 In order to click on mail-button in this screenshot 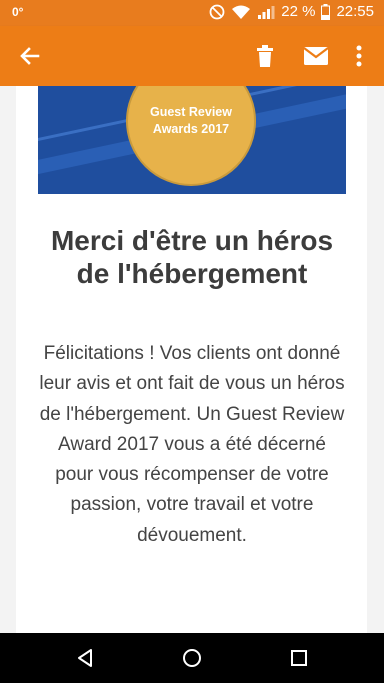, I will do `click(316, 56)`.